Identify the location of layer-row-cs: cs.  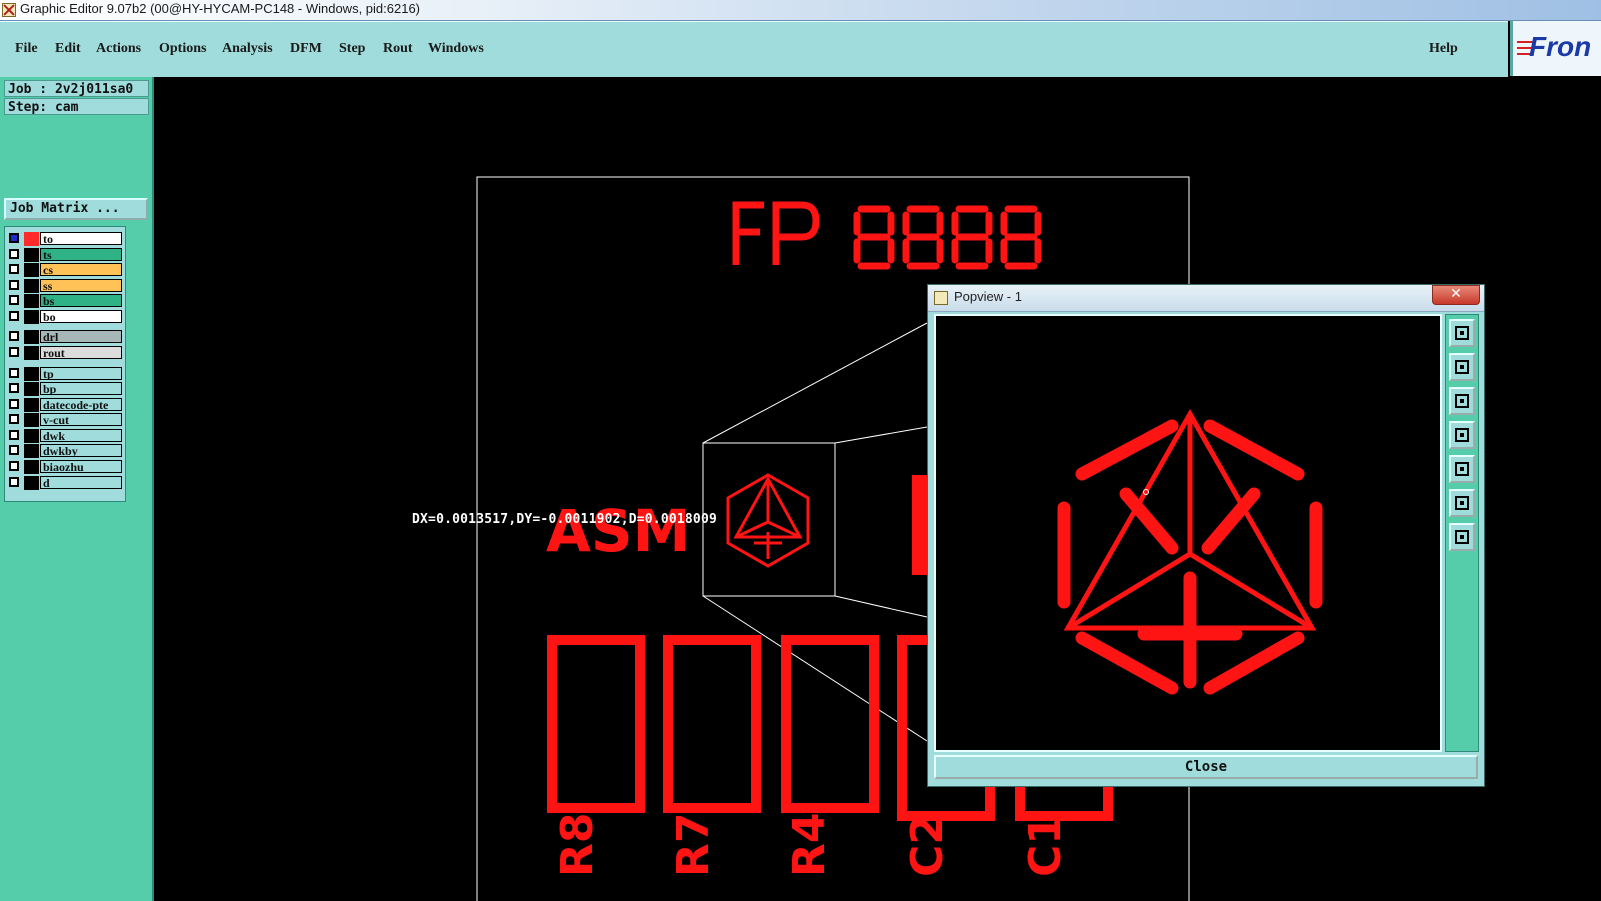
(65, 270).